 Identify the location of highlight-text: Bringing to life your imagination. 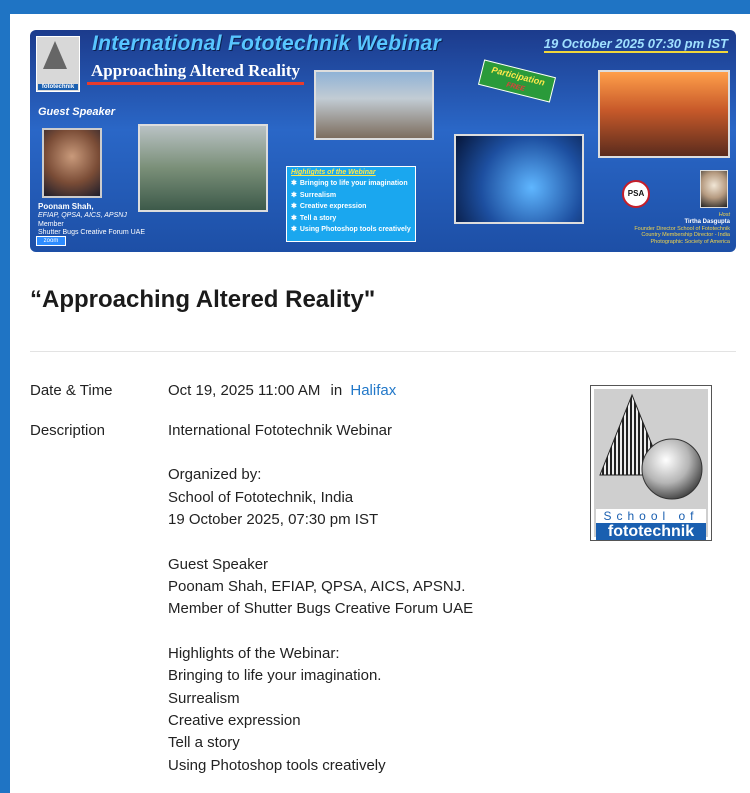
(353, 183).